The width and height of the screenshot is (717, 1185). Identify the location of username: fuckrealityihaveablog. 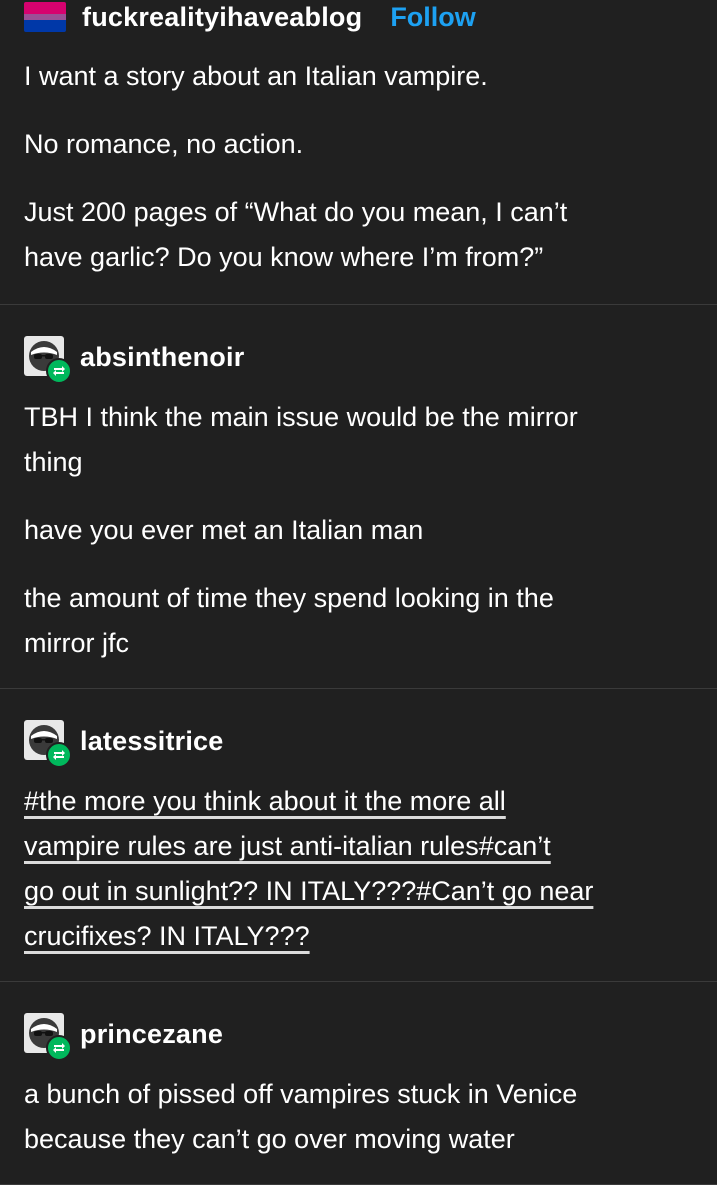
(222, 17).